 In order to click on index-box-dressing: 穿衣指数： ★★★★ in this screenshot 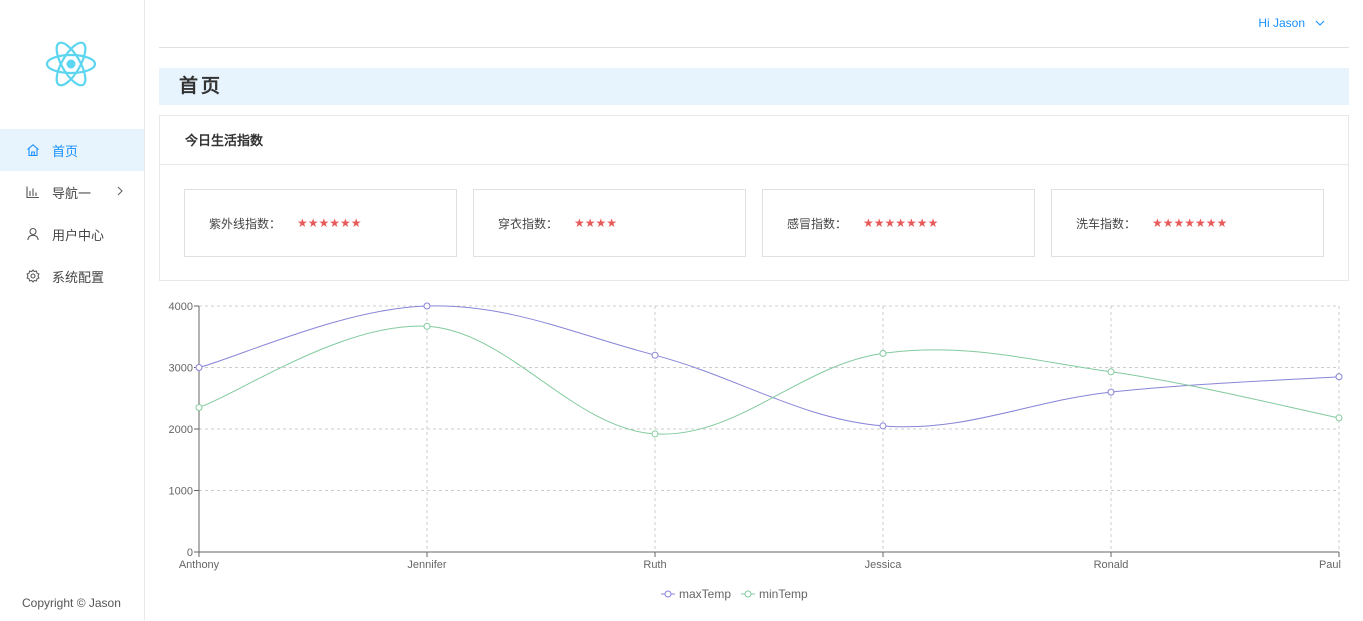, I will do `click(609, 223)`.